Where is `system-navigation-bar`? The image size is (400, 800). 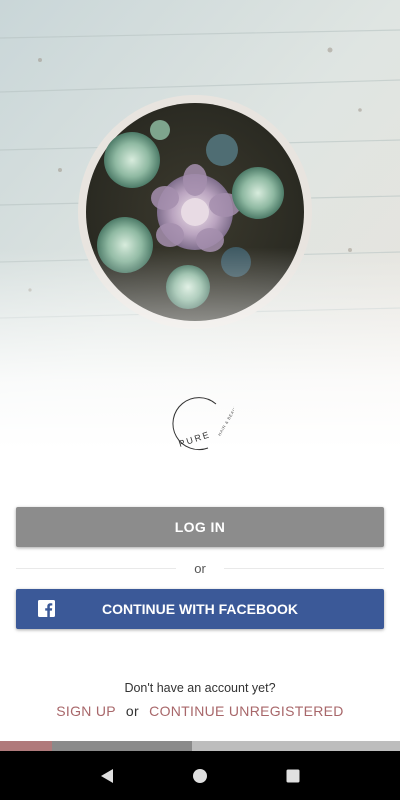 system-navigation-bar is located at coordinates (200, 775).